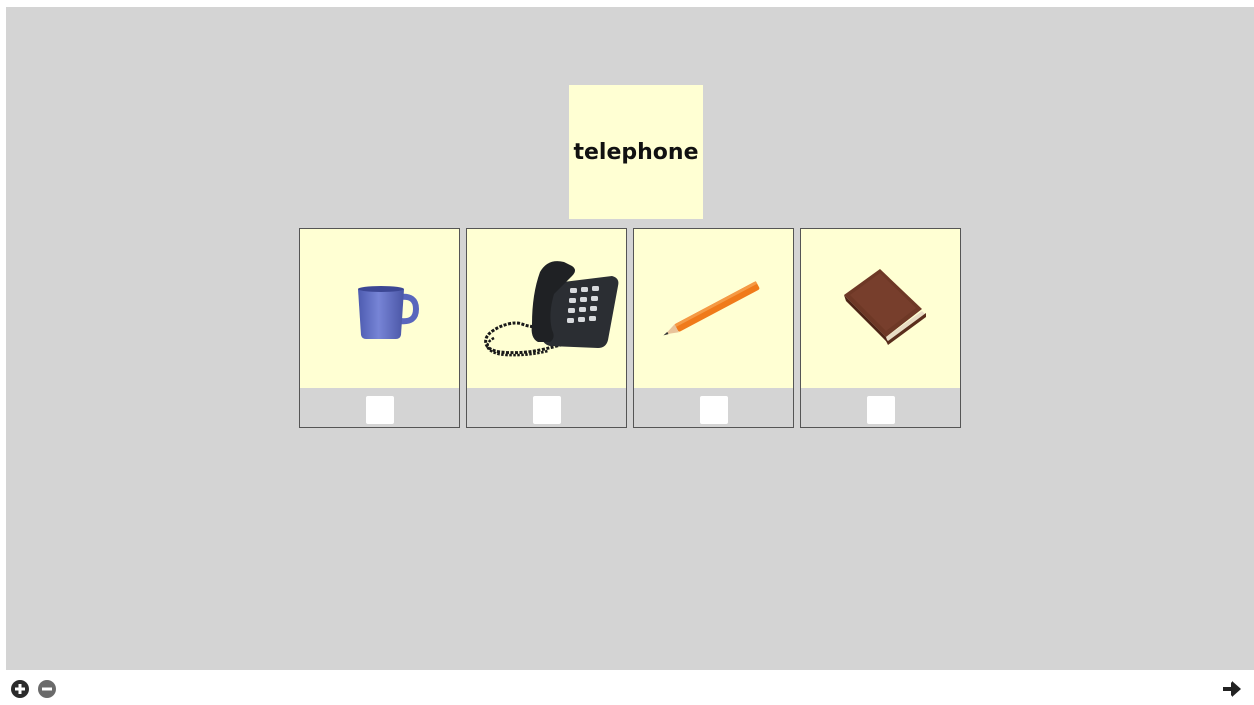 Image resolution: width=1254 pixels, height=705 pixels. I want to click on choice-image-cup, so click(379, 308).